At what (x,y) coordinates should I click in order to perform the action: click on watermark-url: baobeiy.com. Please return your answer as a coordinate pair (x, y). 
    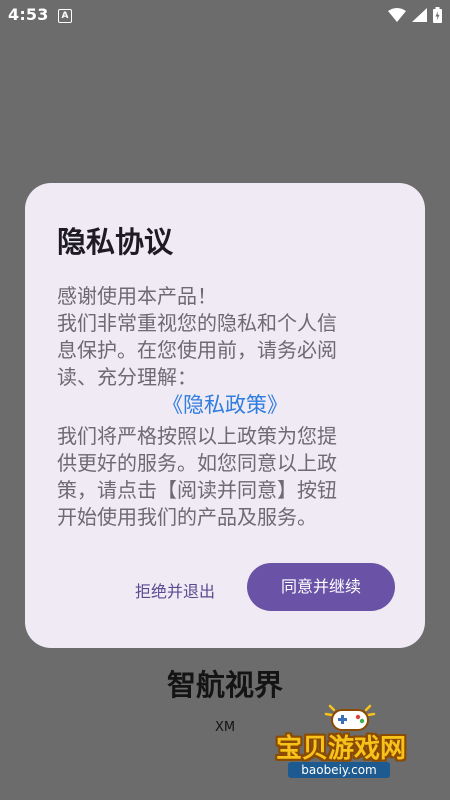
    Looking at the image, I should click on (339, 770).